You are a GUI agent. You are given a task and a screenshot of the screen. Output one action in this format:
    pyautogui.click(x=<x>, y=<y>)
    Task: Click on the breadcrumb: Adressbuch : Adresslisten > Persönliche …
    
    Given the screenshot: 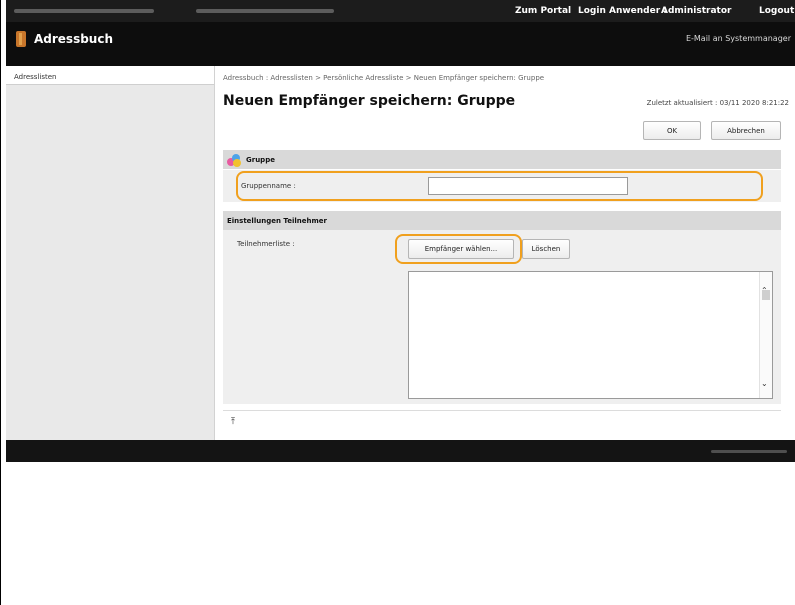 What is the action you would take?
    pyautogui.click(x=384, y=78)
    